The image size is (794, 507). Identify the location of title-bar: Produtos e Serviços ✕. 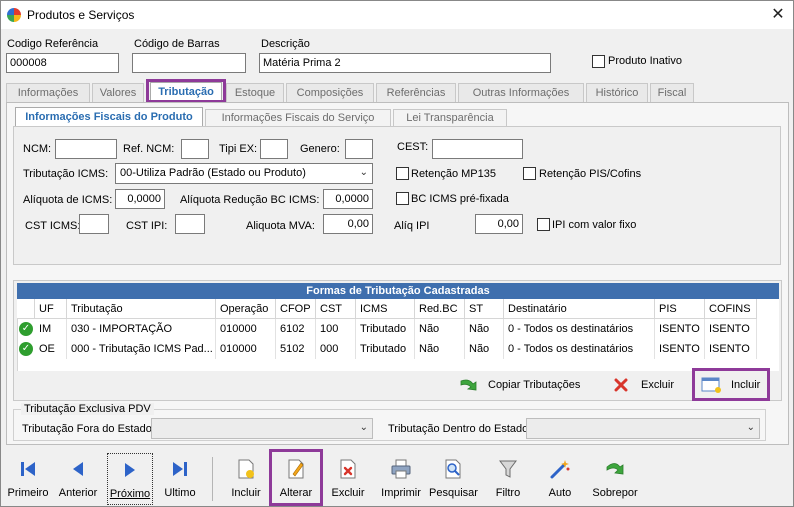
(397, 15).